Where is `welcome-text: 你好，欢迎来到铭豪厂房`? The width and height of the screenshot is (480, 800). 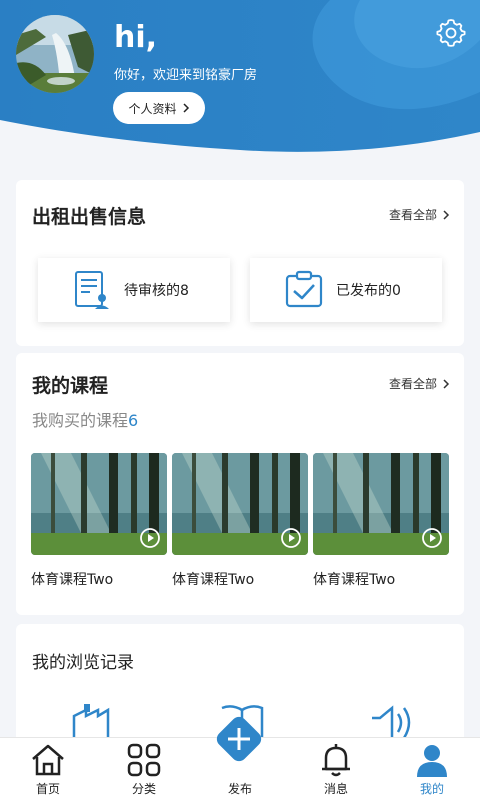 welcome-text: 你好，欢迎来到铭豪厂房 is located at coordinates (186, 75).